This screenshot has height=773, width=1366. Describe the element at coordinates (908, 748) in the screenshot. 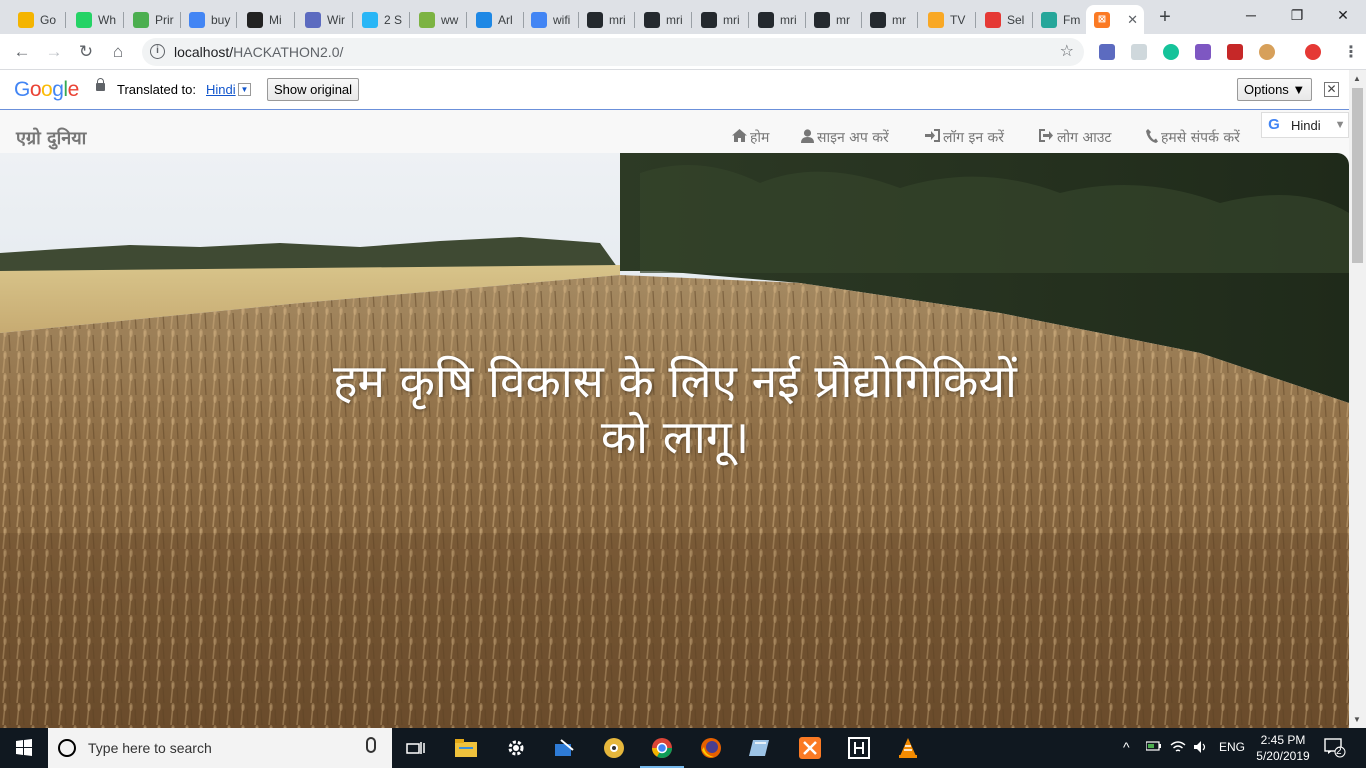

I see `vlc-icon` at that location.